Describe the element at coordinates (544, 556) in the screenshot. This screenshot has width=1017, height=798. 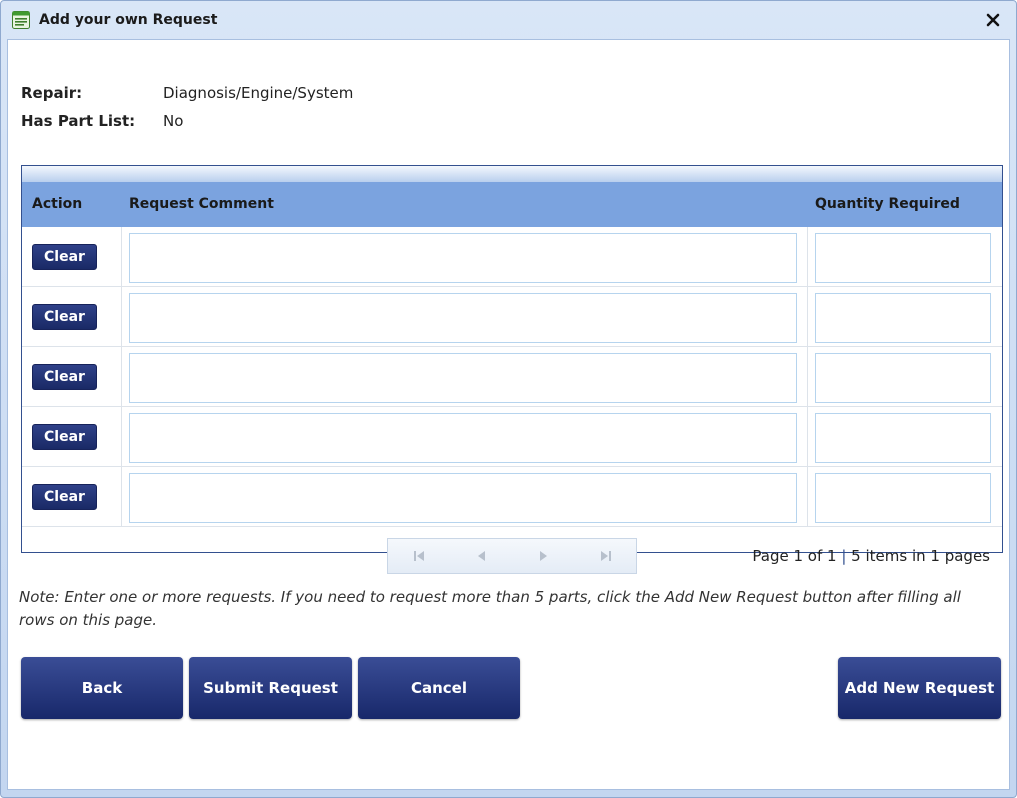
I see `next-page-icon` at that location.